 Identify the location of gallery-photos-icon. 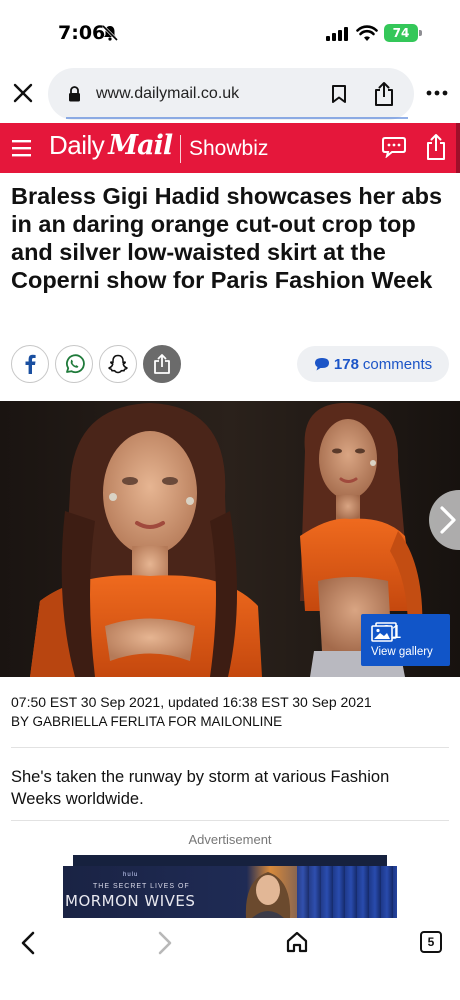
(384, 632).